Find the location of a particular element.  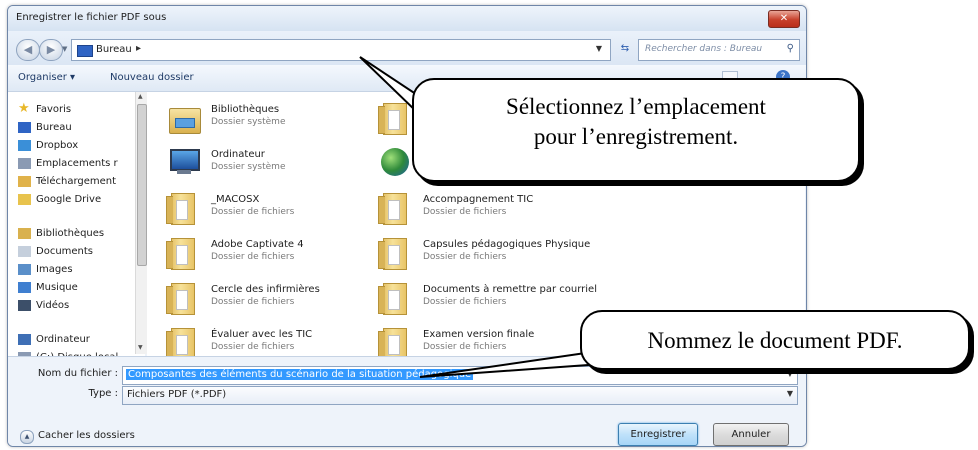

callout-location-line1: Sélectionnez l’emplacement is located at coordinates (636, 106).